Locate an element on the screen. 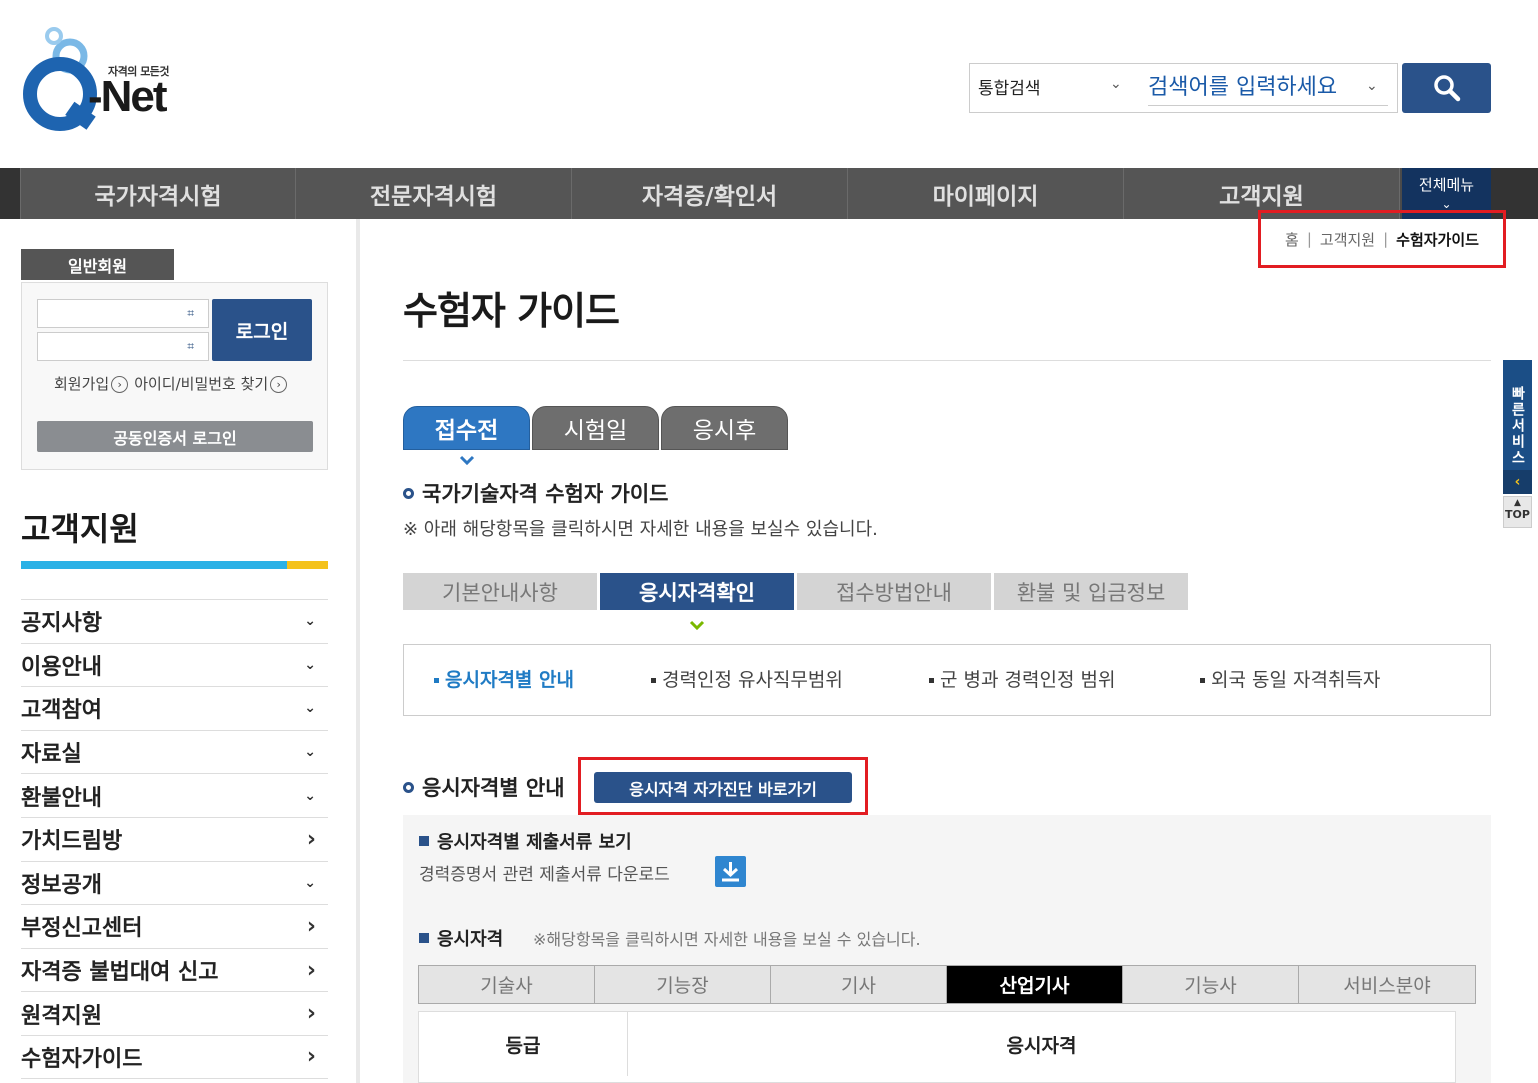 This screenshot has width=1538, height=1083. link-label: 군 병과 경력인정 범위 is located at coordinates (1028, 680).